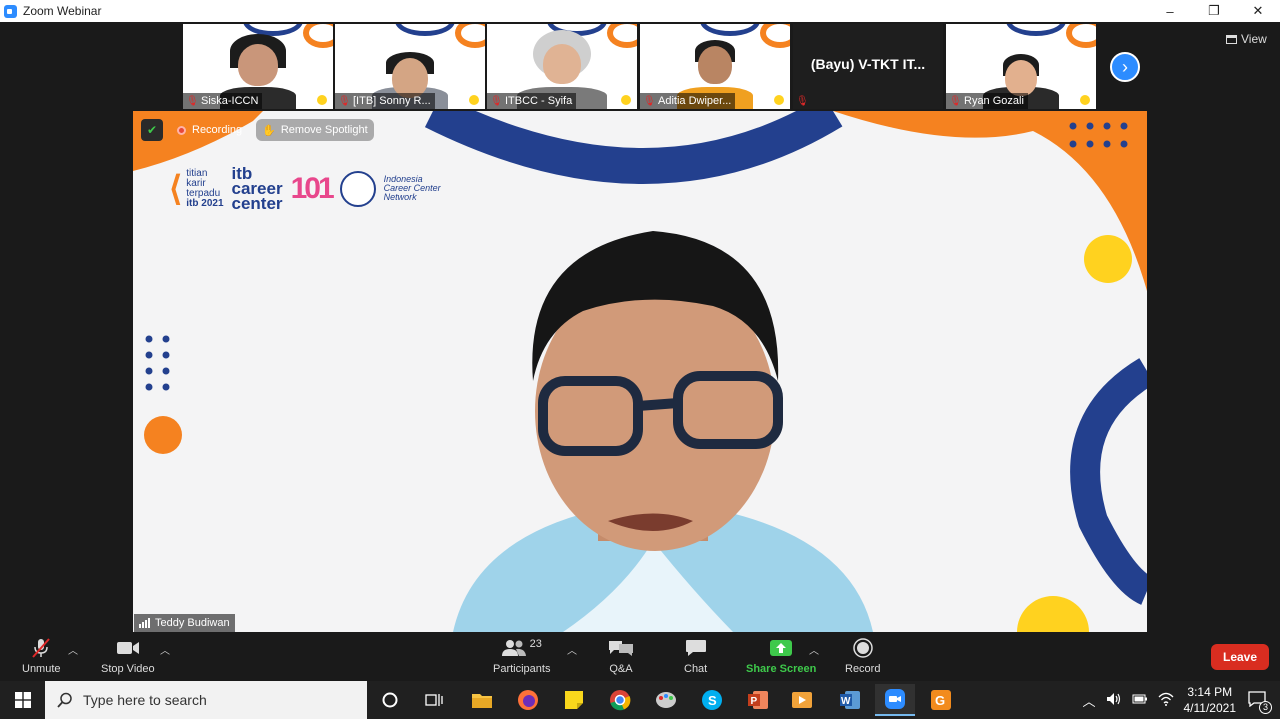  I want to click on participant-thumbnail: (Bayu) V-TKT IT... 🎙, so click(868, 66).